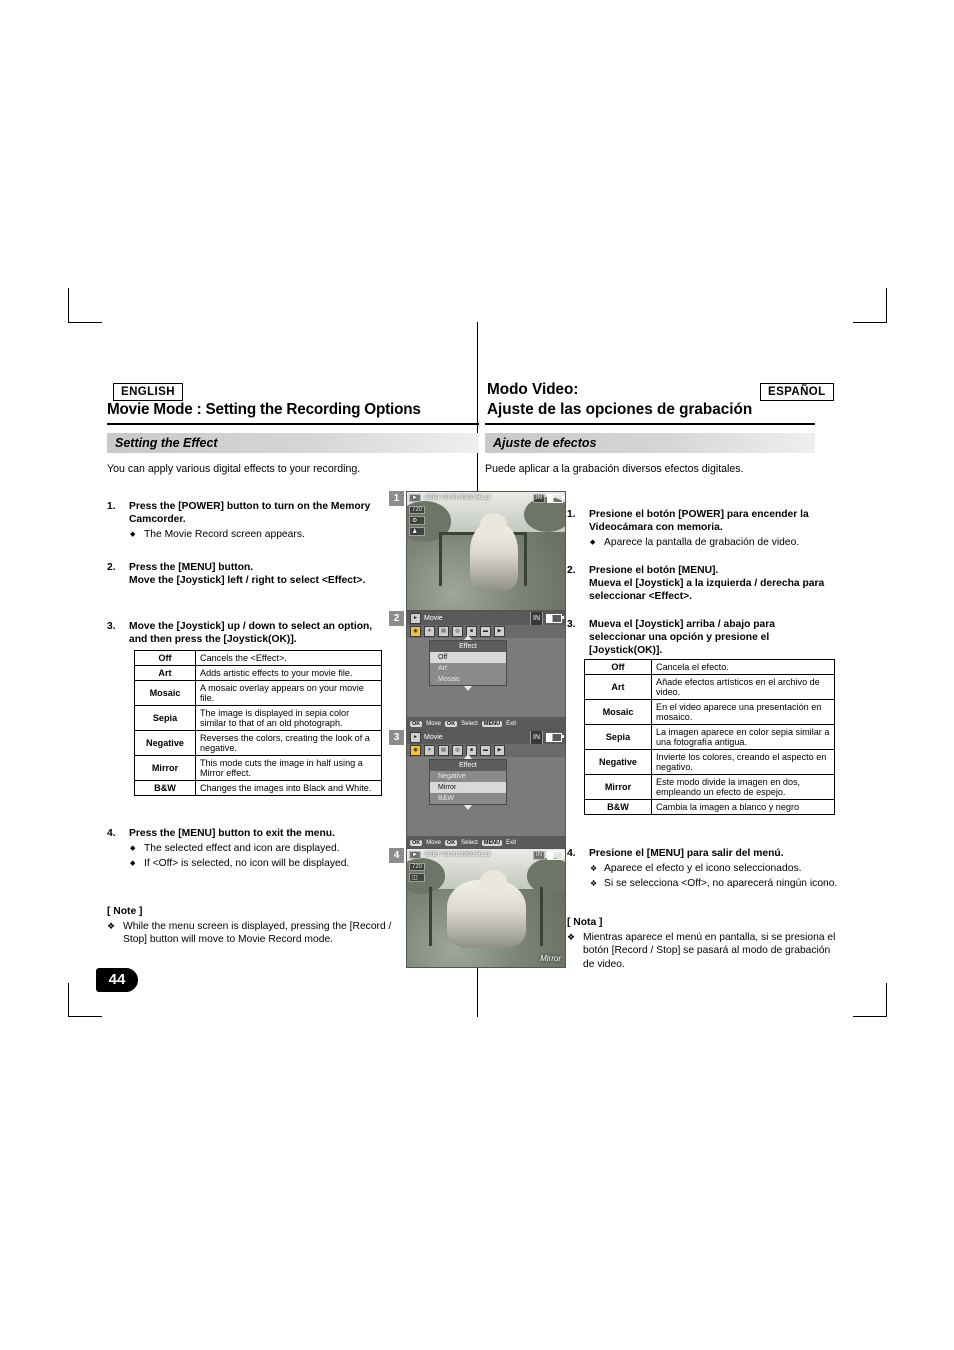  Describe the element at coordinates (468, 679) in the screenshot. I see `effect-menu-item-mosaic-2: Mosaic` at that location.